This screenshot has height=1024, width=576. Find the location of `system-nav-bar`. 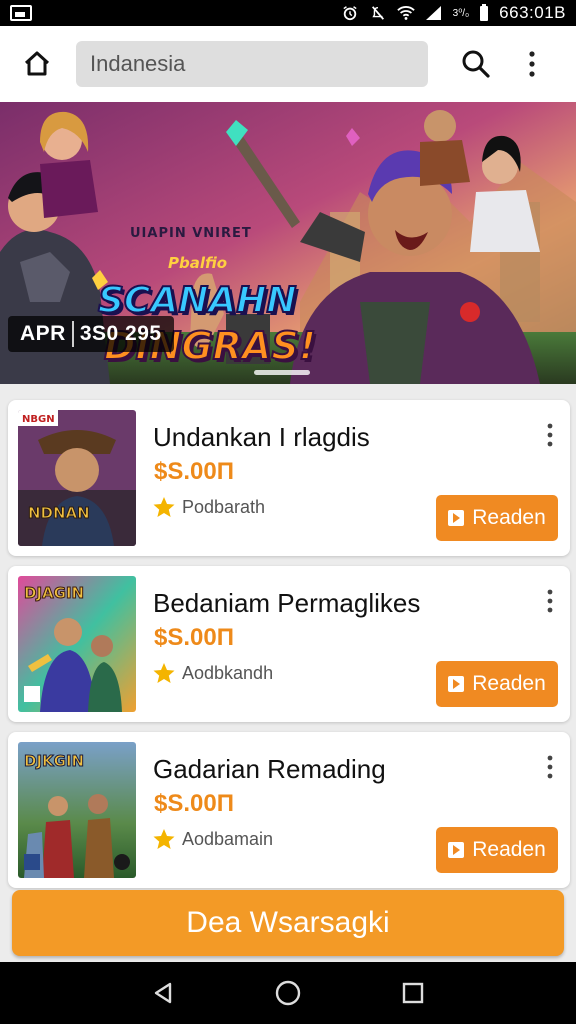

system-nav-bar is located at coordinates (288, 993).